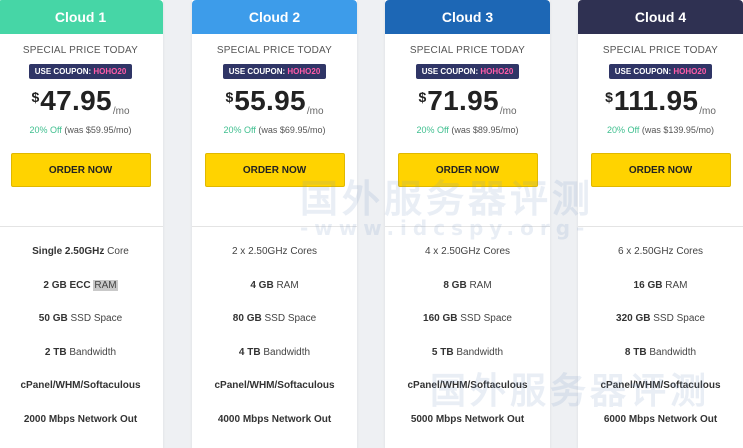 Image resolution: width=743 pixels, height=448 pixels. I want to click on price-amount: 111.95, so click(656, 100).